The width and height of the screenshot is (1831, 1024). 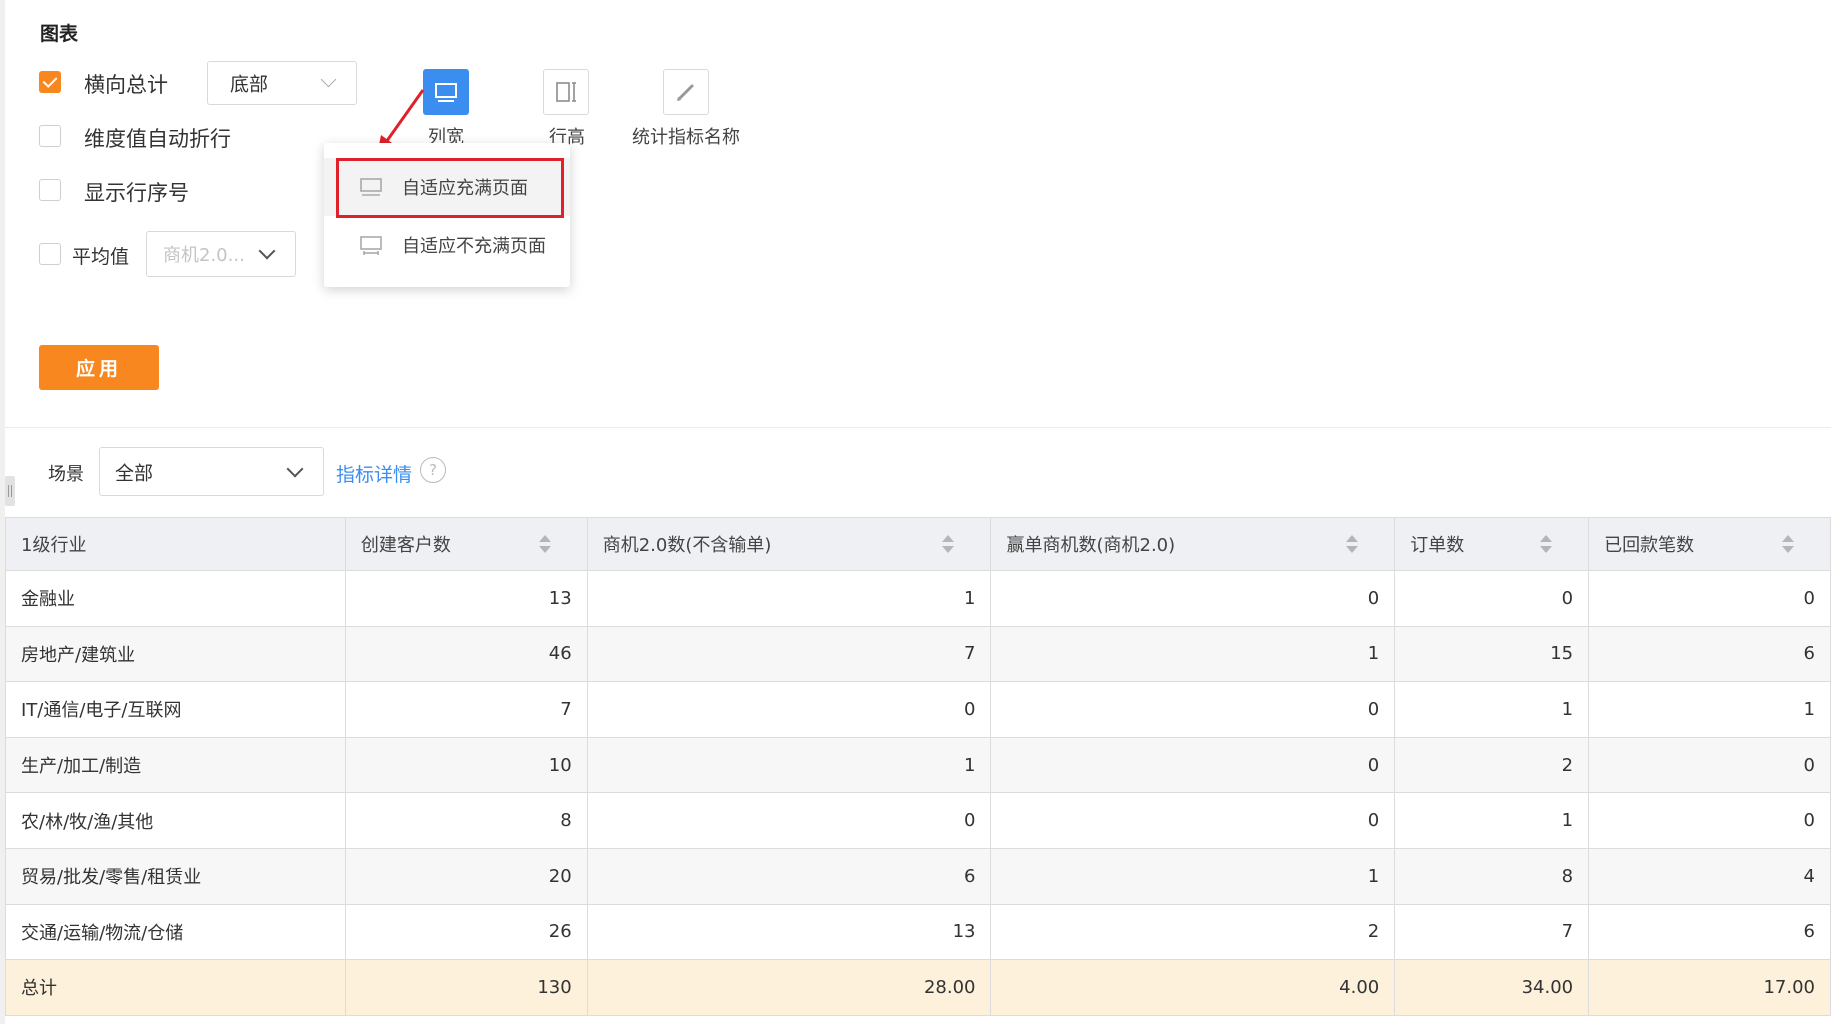 I want to click on total-position-select: 底部, so click(x=282, y=83).